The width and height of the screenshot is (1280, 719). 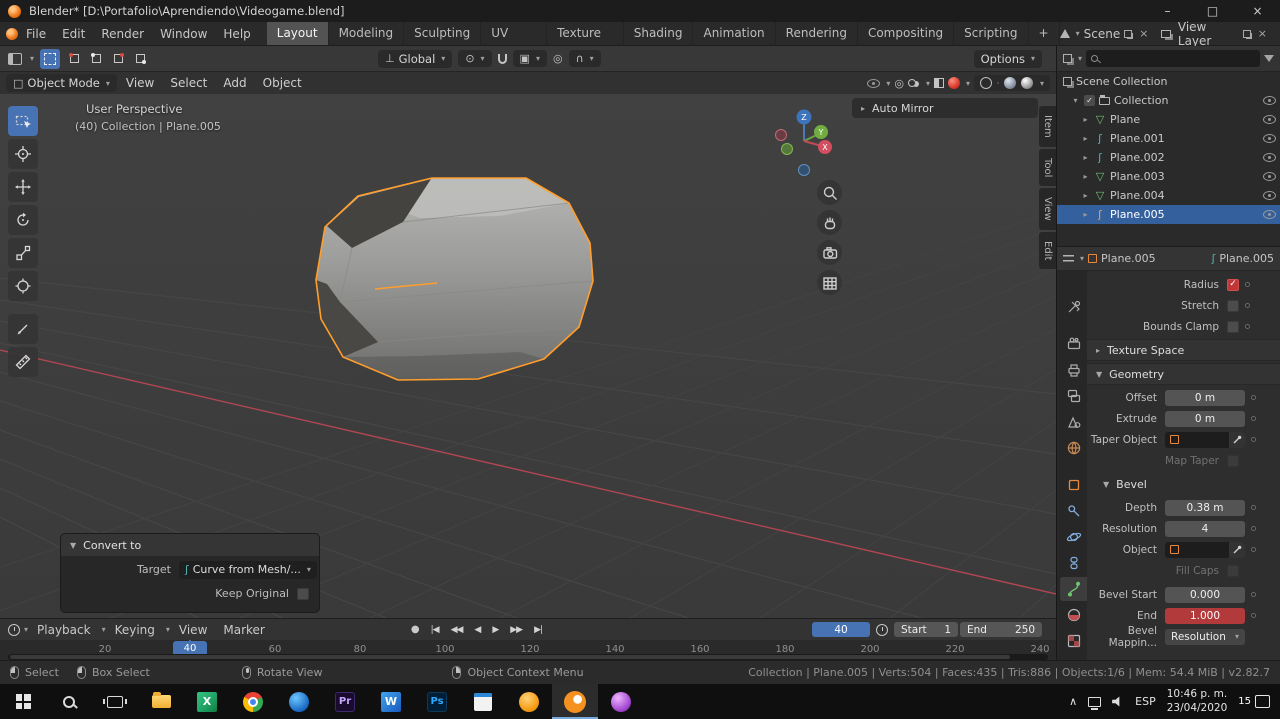 I want to click on record-button: ●, so click(x=415, y=629).